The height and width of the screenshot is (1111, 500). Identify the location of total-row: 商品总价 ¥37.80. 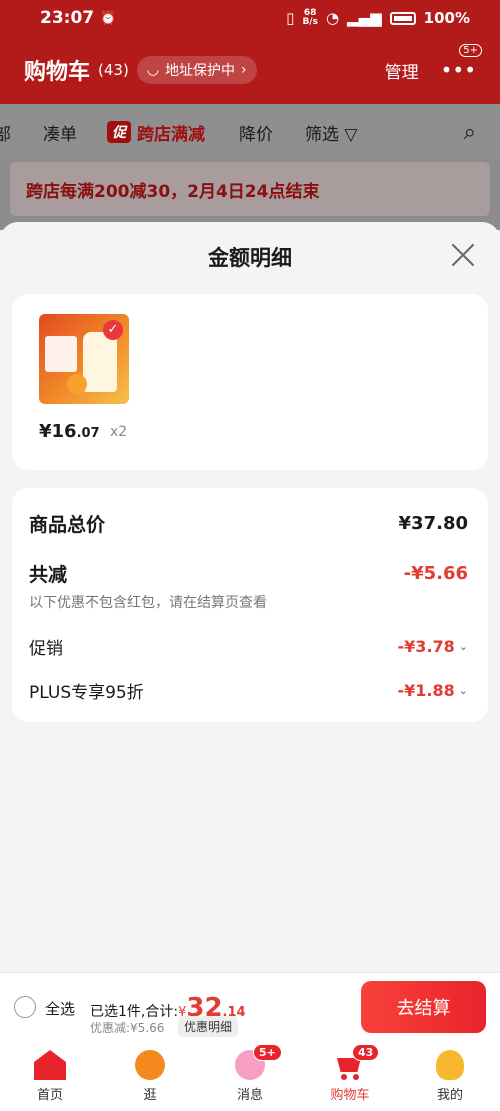
(248, 523).